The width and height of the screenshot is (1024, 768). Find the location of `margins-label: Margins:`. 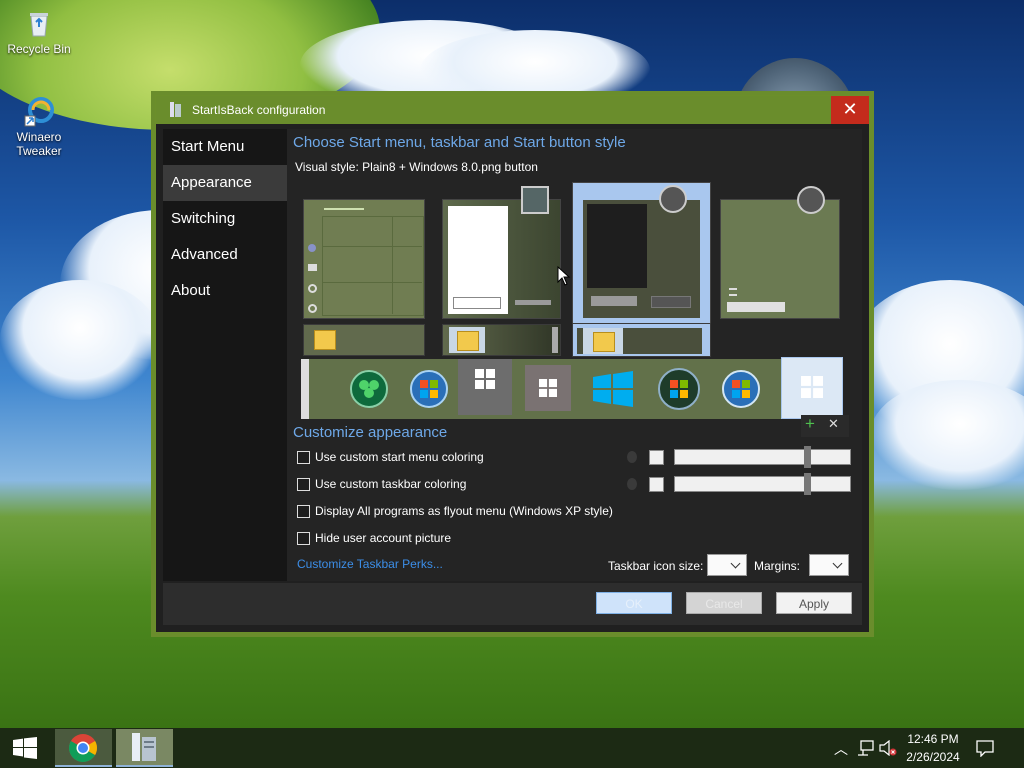

margins-label: Margins: is located at coordinates (777, 566).